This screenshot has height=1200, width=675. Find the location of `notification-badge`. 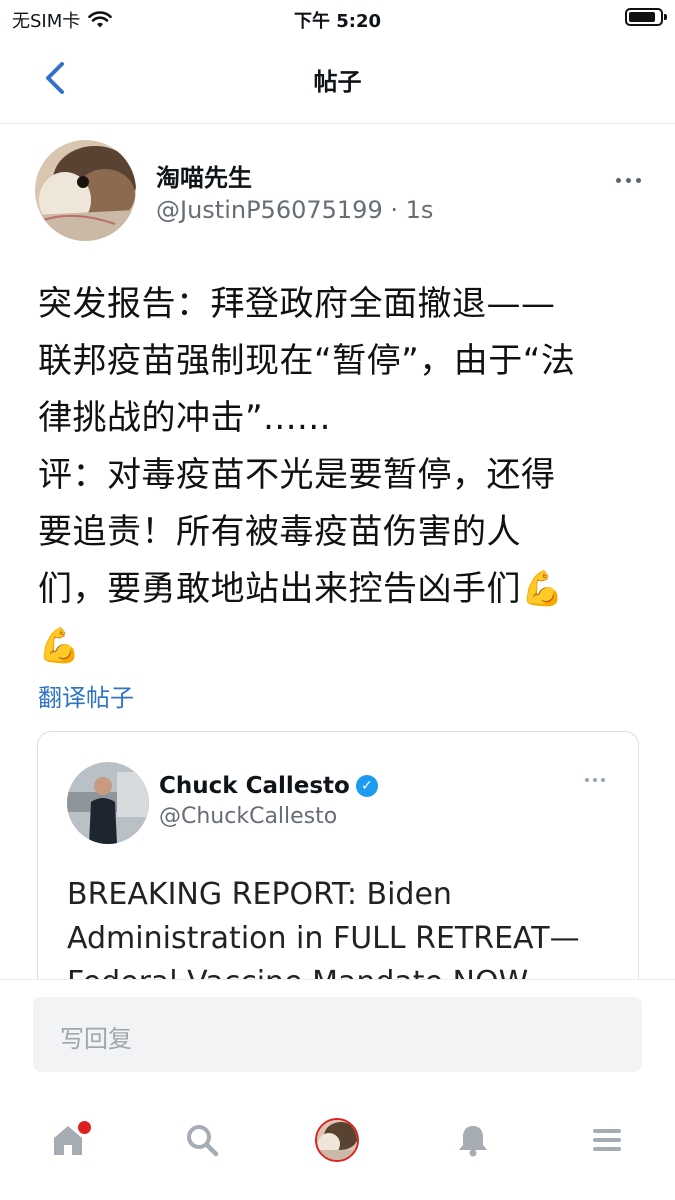

notification-badge is located at coordinates (84, 1127).